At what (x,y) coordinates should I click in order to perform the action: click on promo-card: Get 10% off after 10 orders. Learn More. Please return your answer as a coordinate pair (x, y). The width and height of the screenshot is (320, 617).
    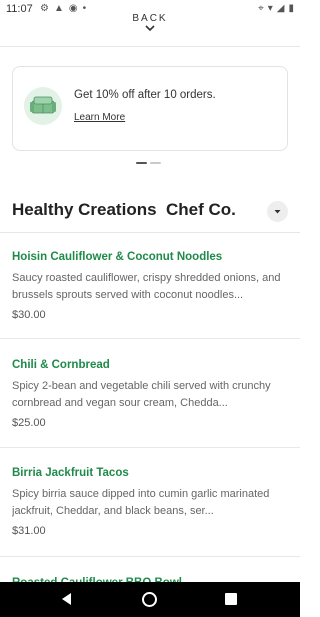
    Looking at the image, I should click on (150, 108).